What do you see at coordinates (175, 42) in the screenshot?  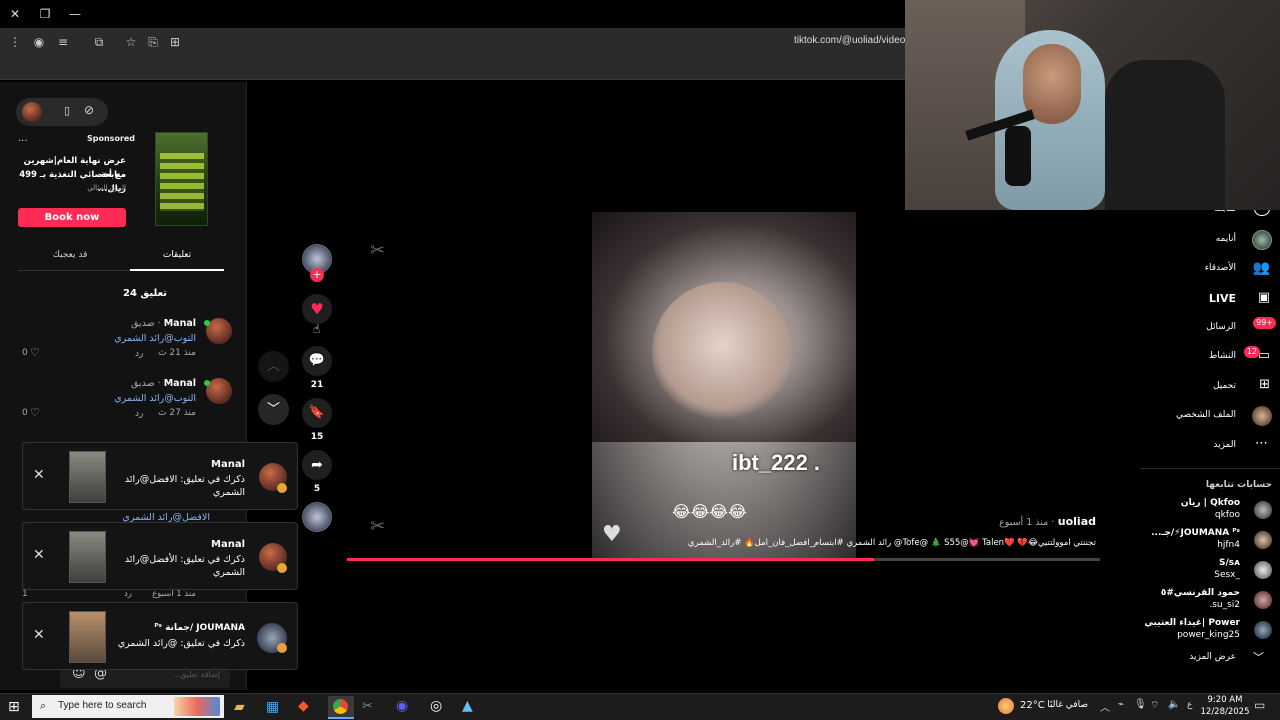 I see `translate-icon: ⊞` at bounding box center [175, 42].